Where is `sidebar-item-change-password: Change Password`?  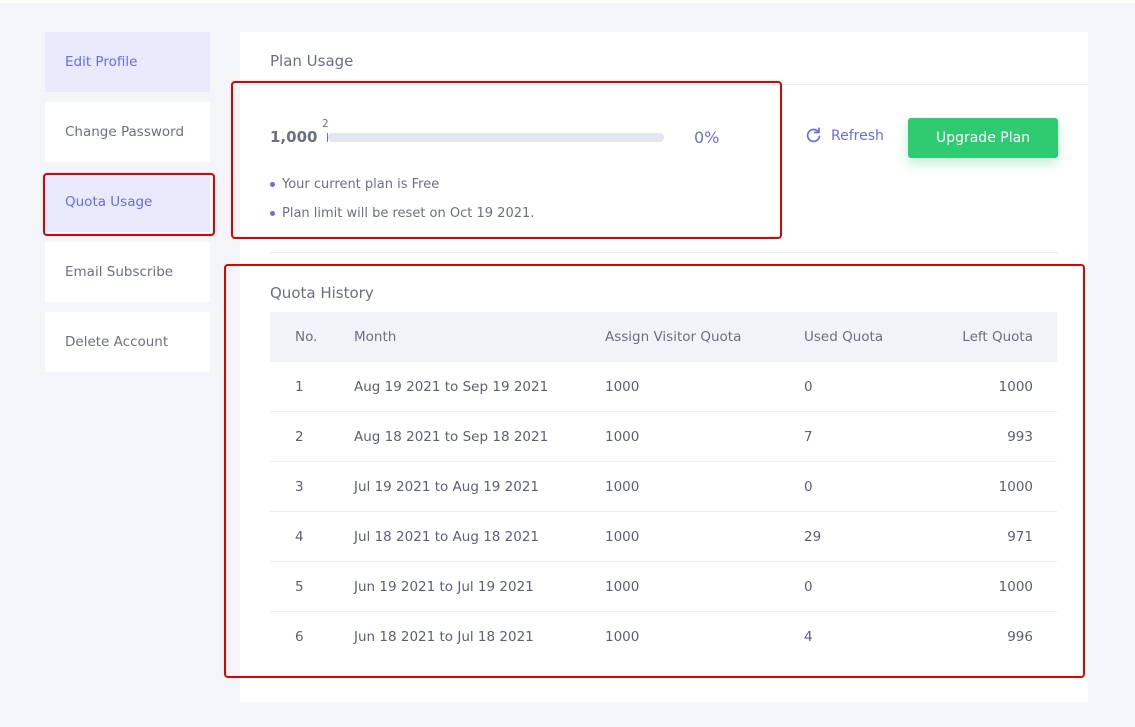
sidebar-item-change-password: Change Password is located at coordinates (127, 132).